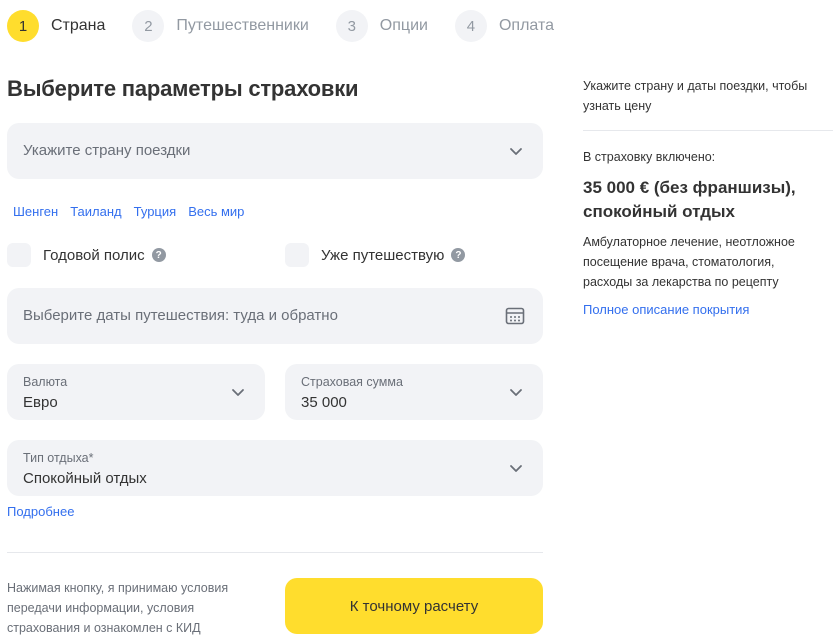  Describe the element at coordinates (689, 199) in the screenshot. I see `coverage-title: 35 000 € (без франшизы), спокойный отдых` at that location.